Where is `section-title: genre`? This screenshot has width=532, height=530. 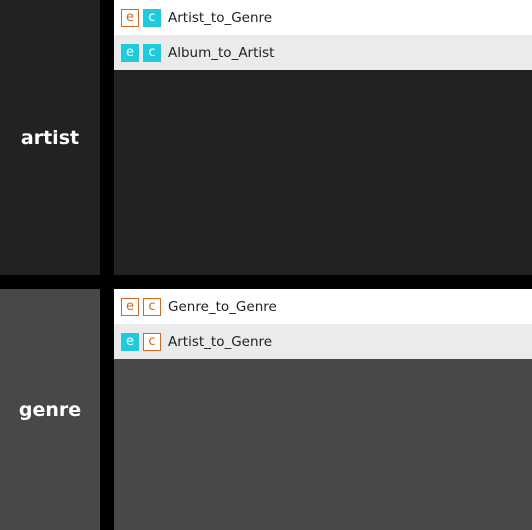 section-title: genre is located at coordinates (50, 409).